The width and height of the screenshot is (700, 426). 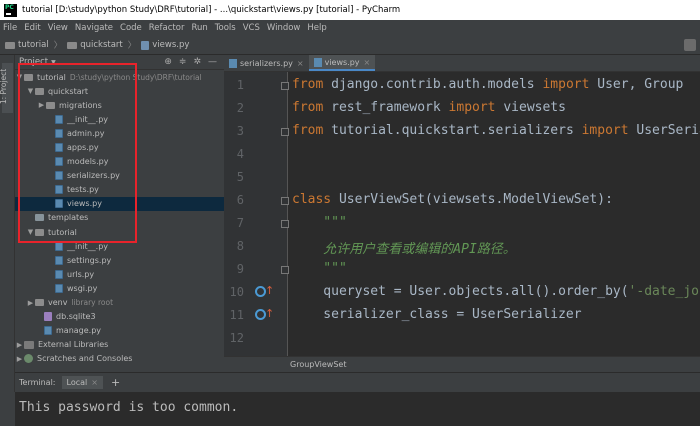 What do you see at coordinates (76, 317) in the screenshot?
I see `tree-item-label: db.sqlite3` at bounding box center [76, 317].